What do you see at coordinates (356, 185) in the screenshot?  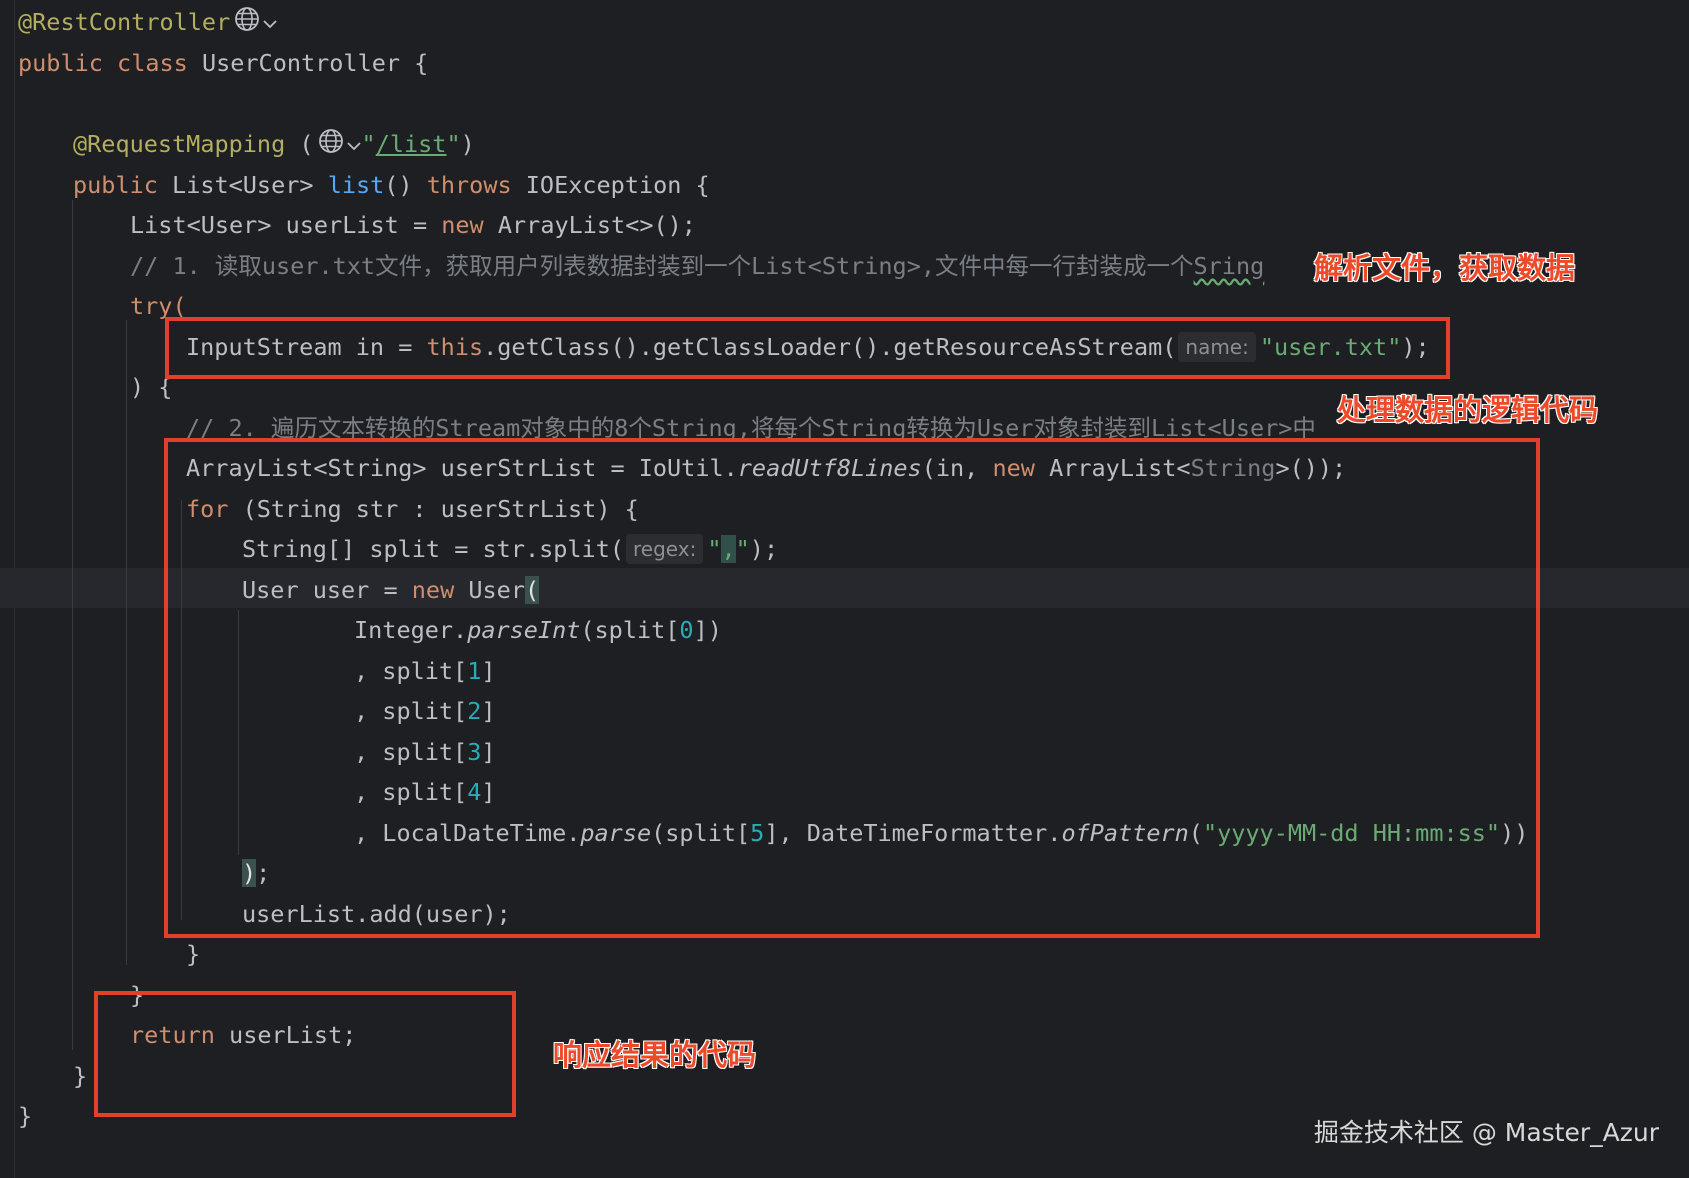 I see `method-name: list` at bounding box center [356, 185].